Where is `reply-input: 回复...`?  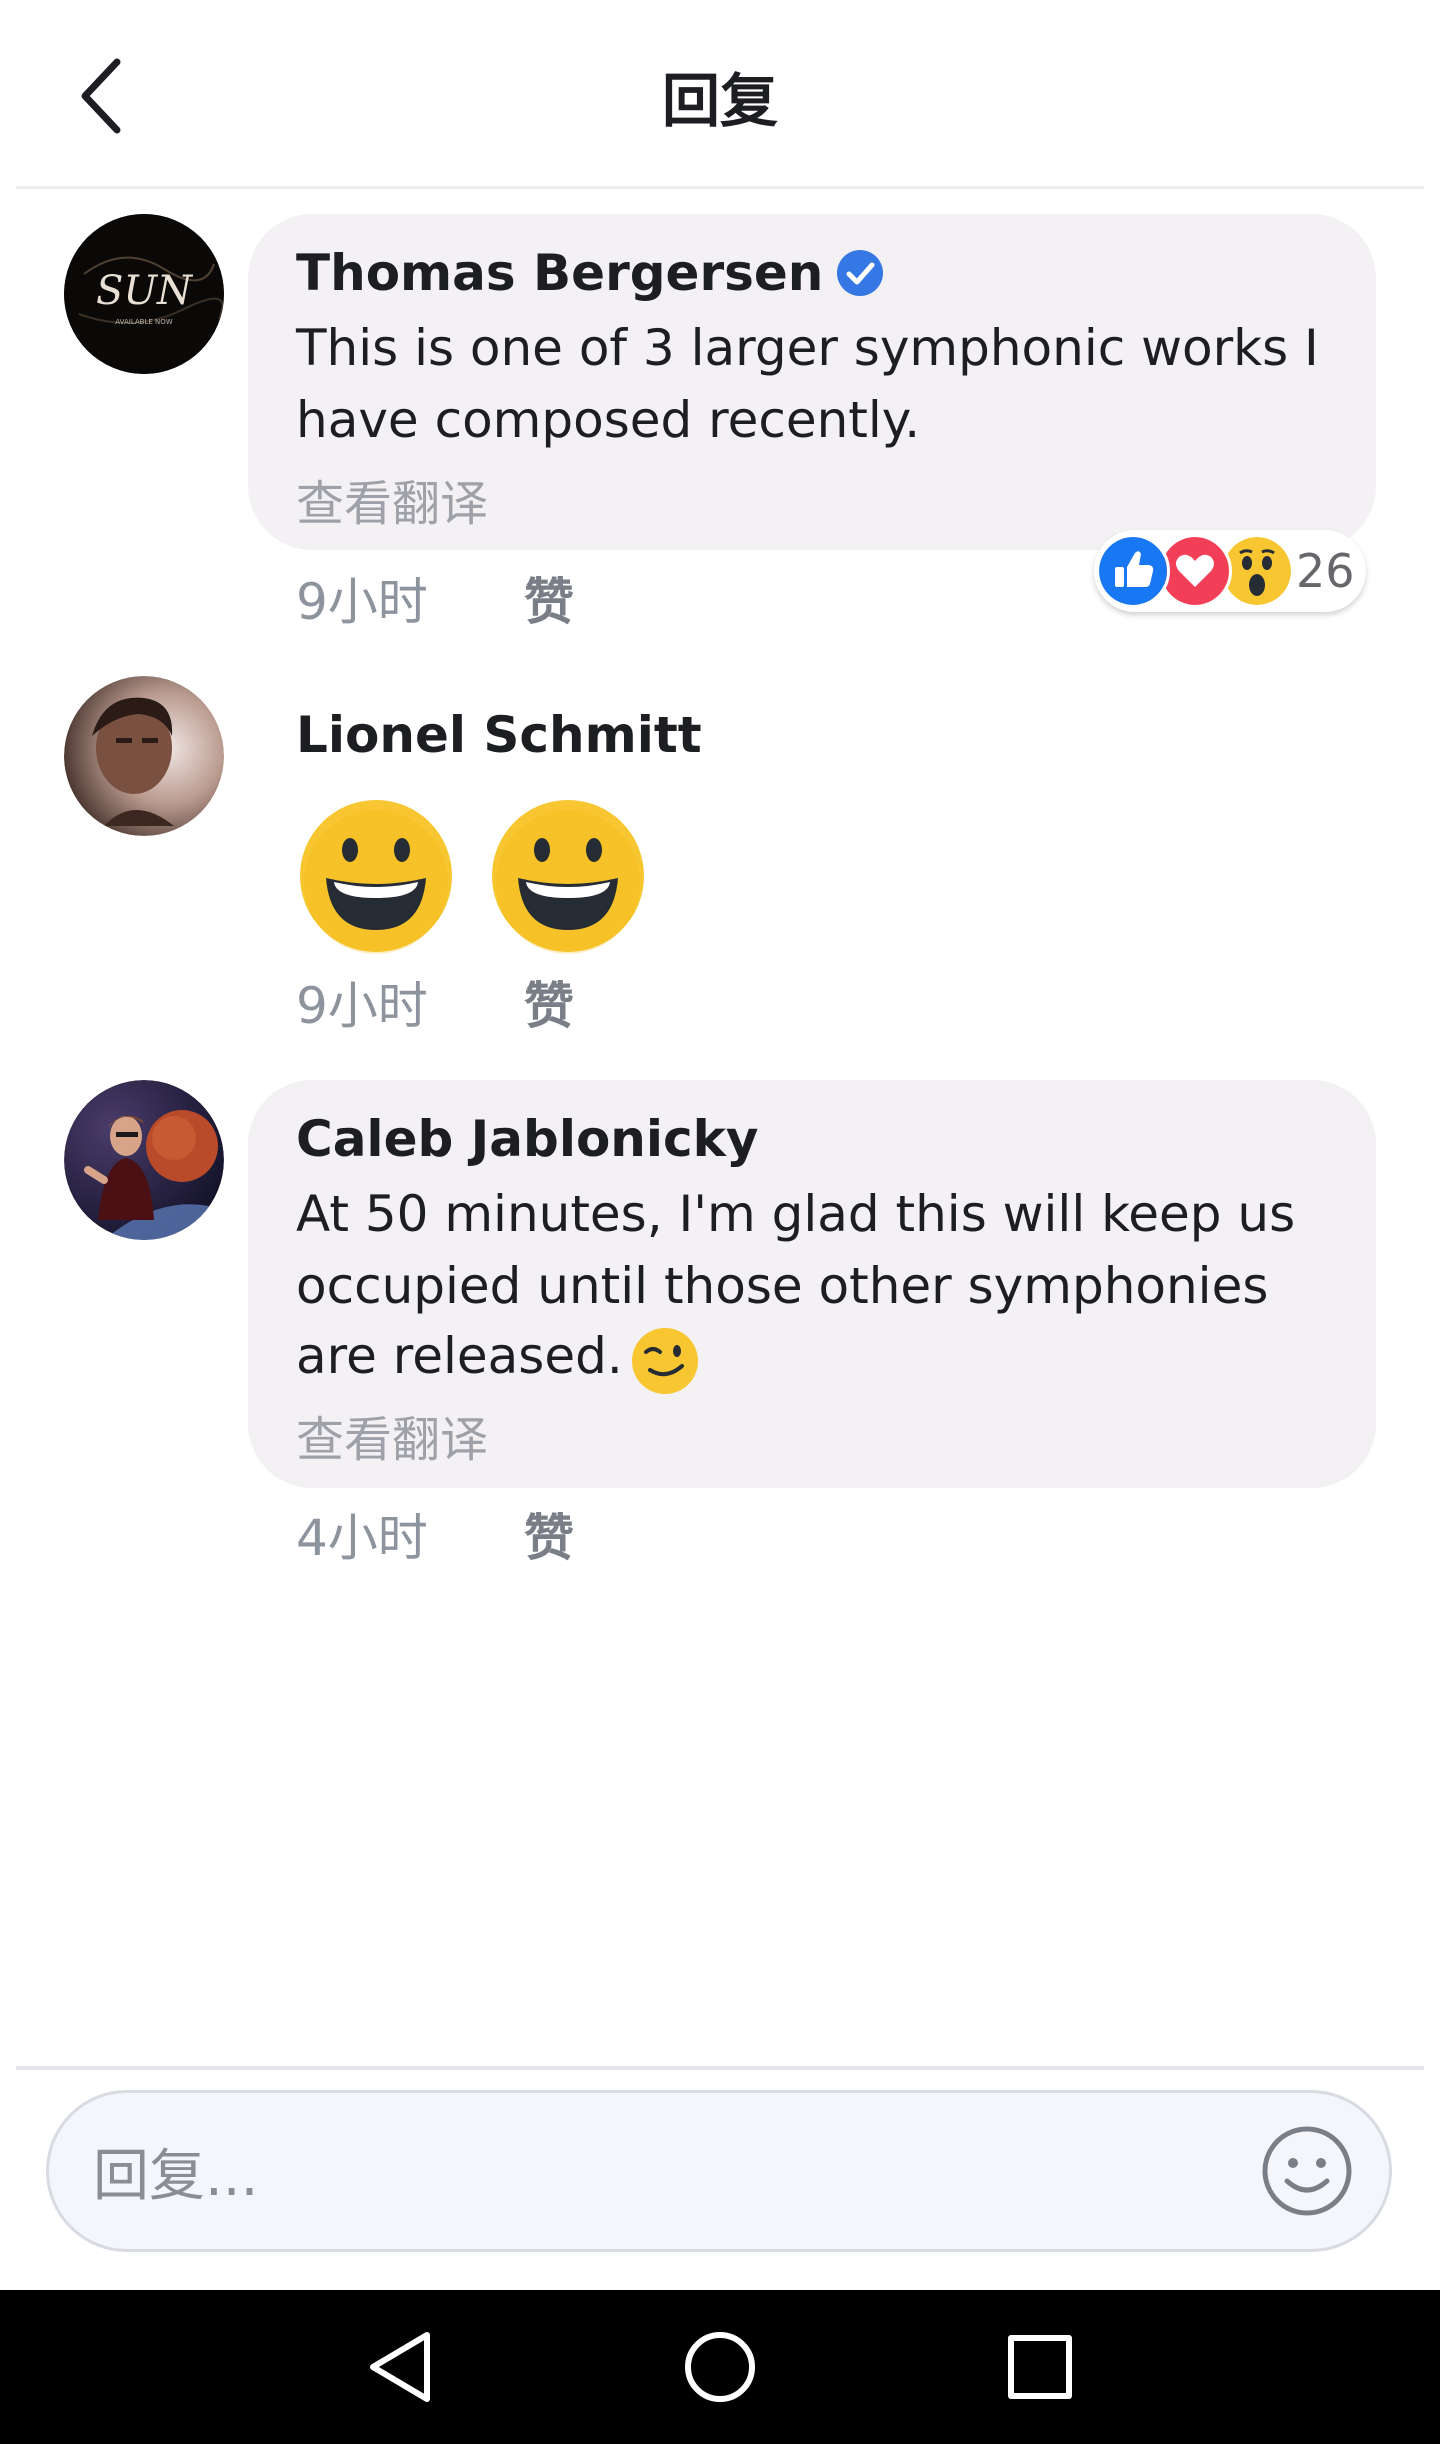 reply-input: 回复... is located at coordinates (719, 2171).